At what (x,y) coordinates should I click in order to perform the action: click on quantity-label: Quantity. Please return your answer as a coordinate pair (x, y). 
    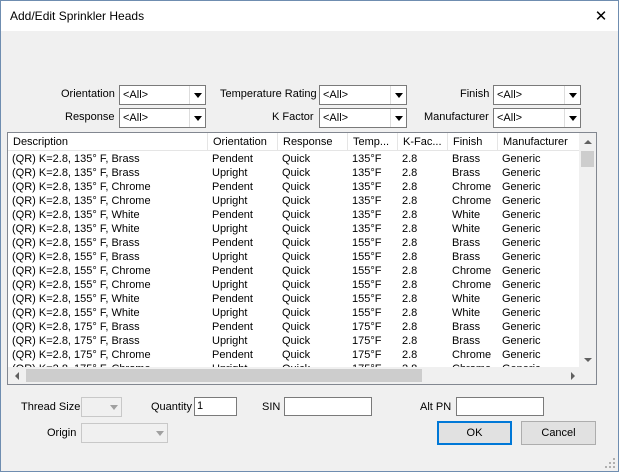
    Looking at the image, I should click on (171, 407).